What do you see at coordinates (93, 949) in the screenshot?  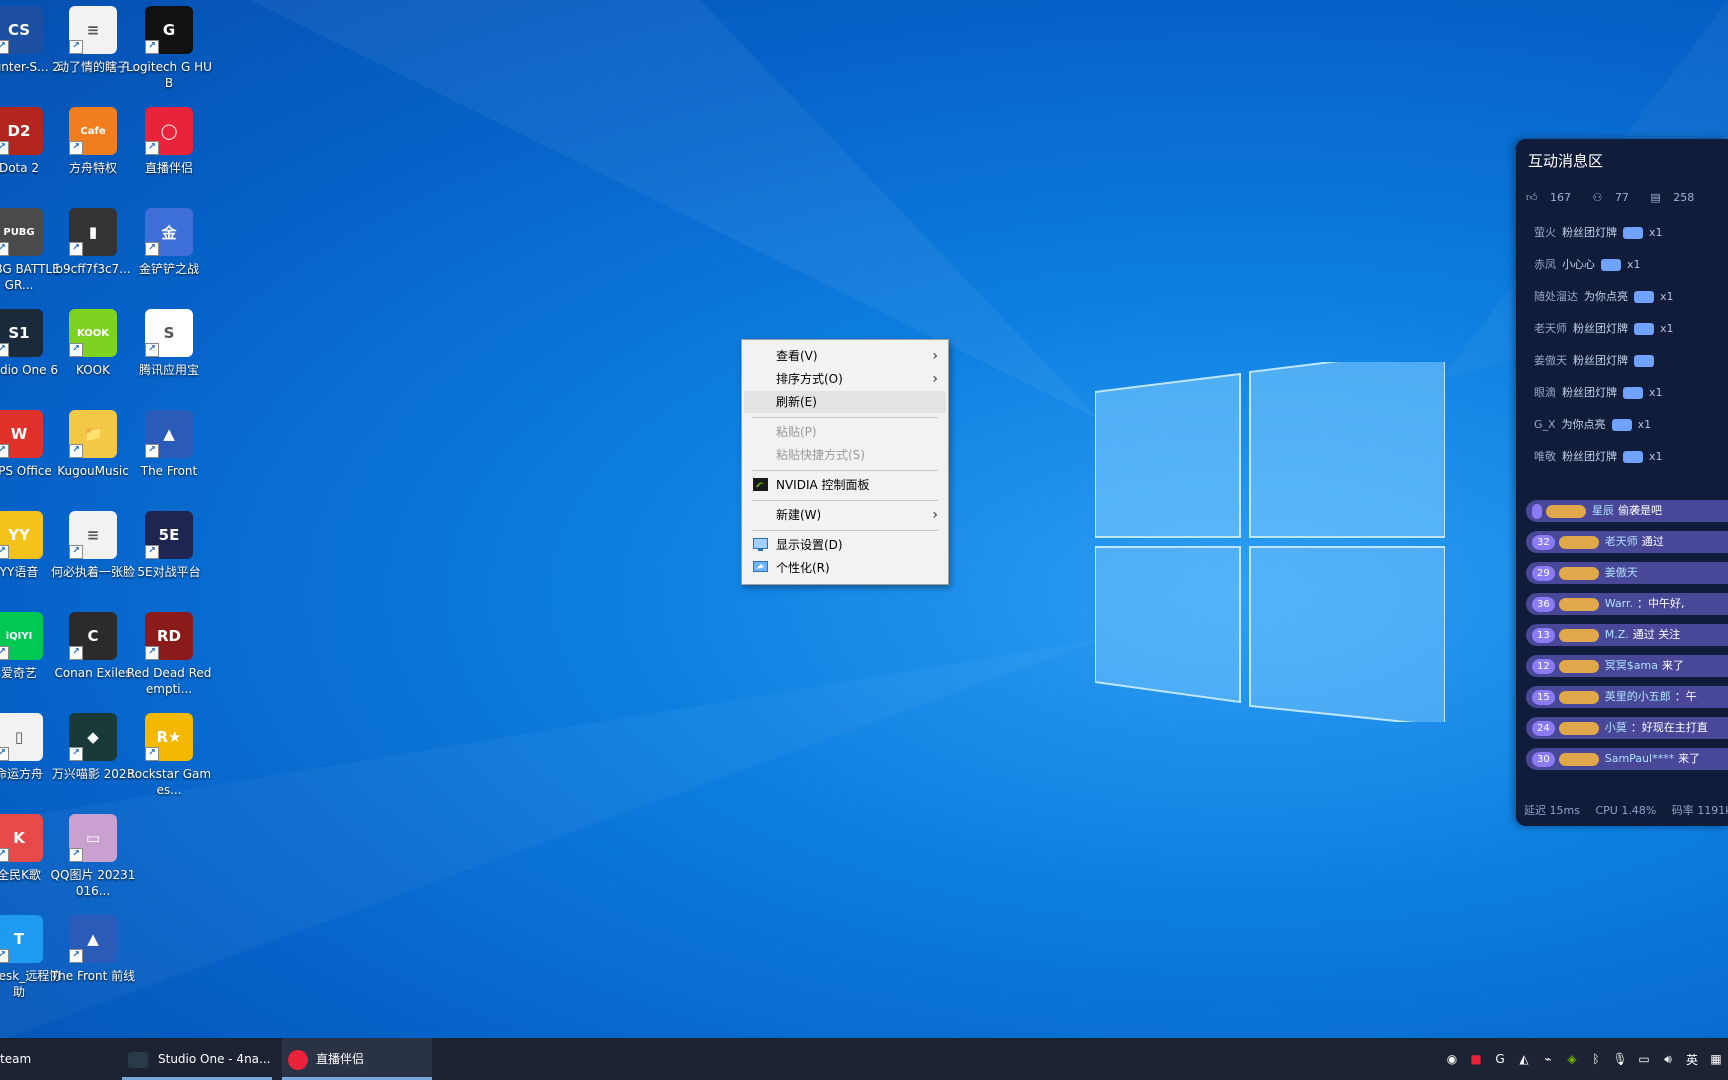 I see `desktop-icon: ▲ ↗ The Front 前线` at bounding box center [93, 949].